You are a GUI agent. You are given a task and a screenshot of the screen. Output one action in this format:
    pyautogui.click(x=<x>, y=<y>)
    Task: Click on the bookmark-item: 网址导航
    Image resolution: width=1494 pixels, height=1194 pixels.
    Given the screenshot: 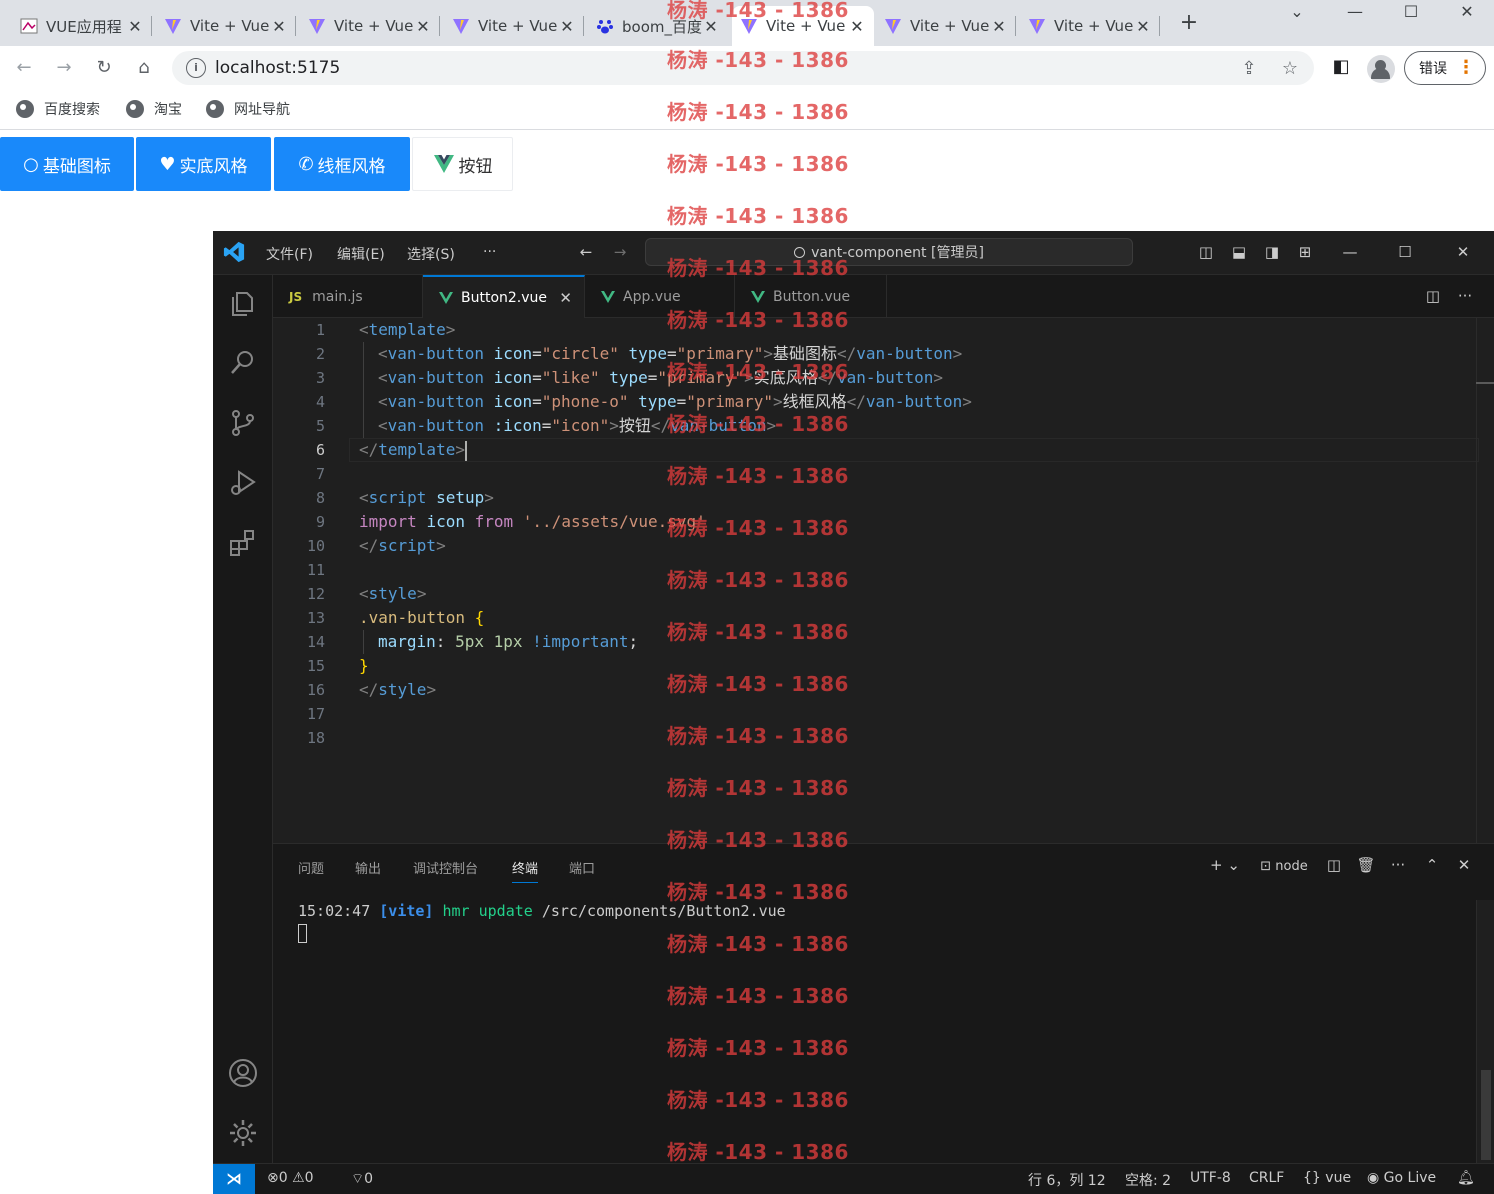 What is the action you would take?
    pyautogui.click(x=248, y=109)
    